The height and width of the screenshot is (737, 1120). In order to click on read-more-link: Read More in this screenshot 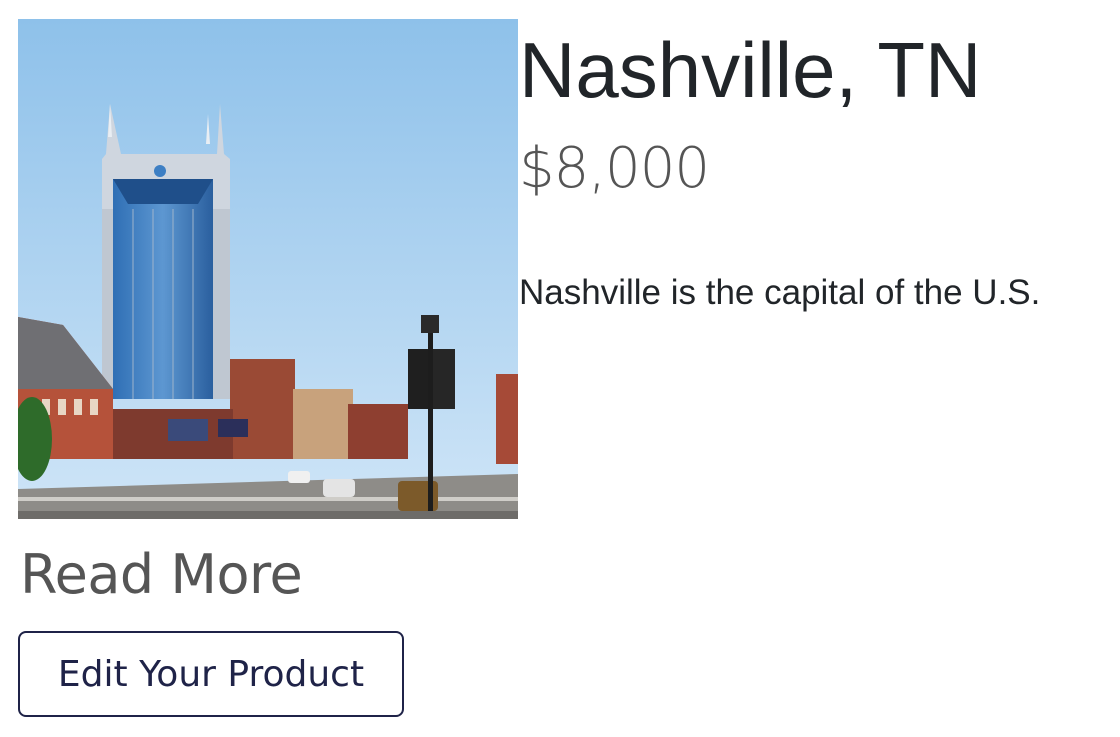, I will do `click(161, 575)`.